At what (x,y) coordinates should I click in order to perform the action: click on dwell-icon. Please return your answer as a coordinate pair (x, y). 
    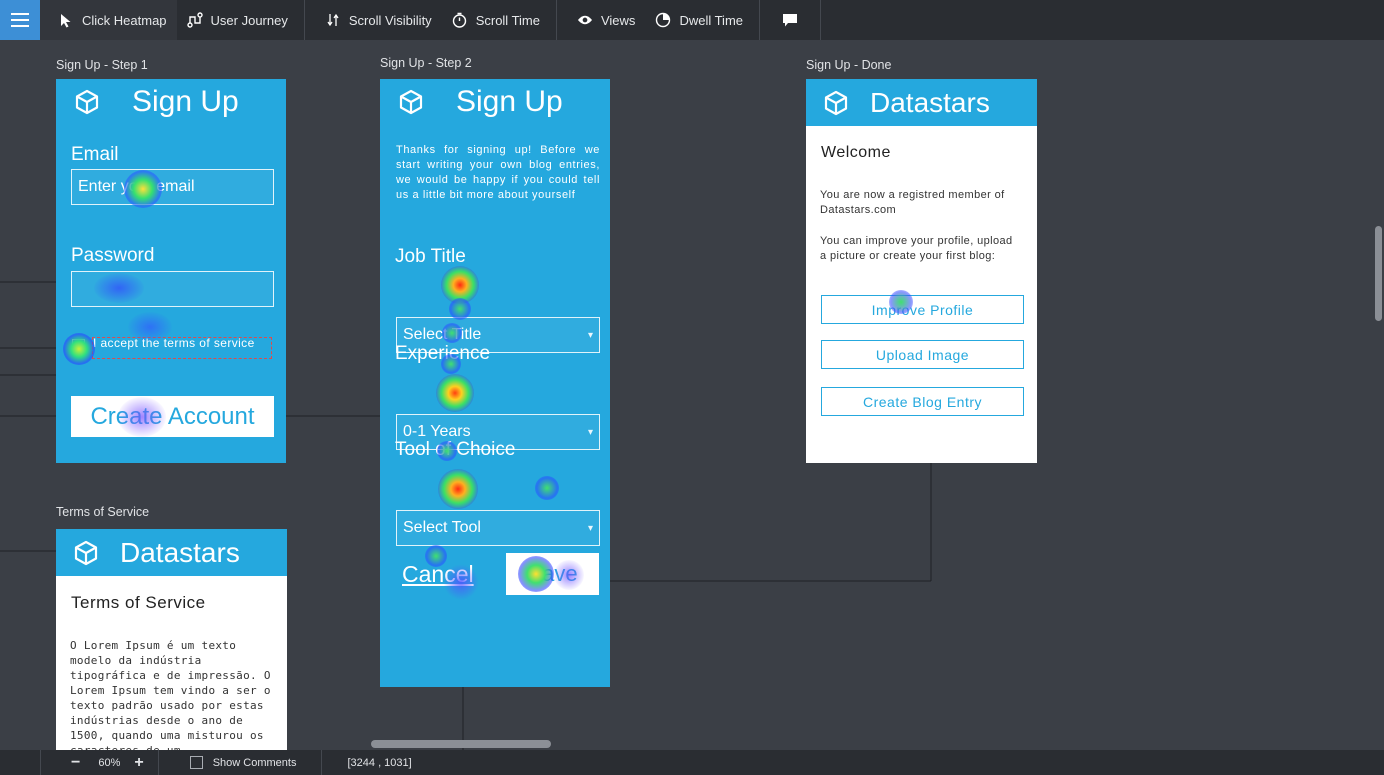
    Looking at the image, I should click on (663, 20).